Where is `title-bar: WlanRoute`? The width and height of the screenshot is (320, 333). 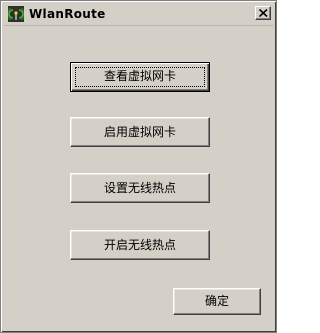 title-bar: WlanRoute is located at coordinates (138, 15).